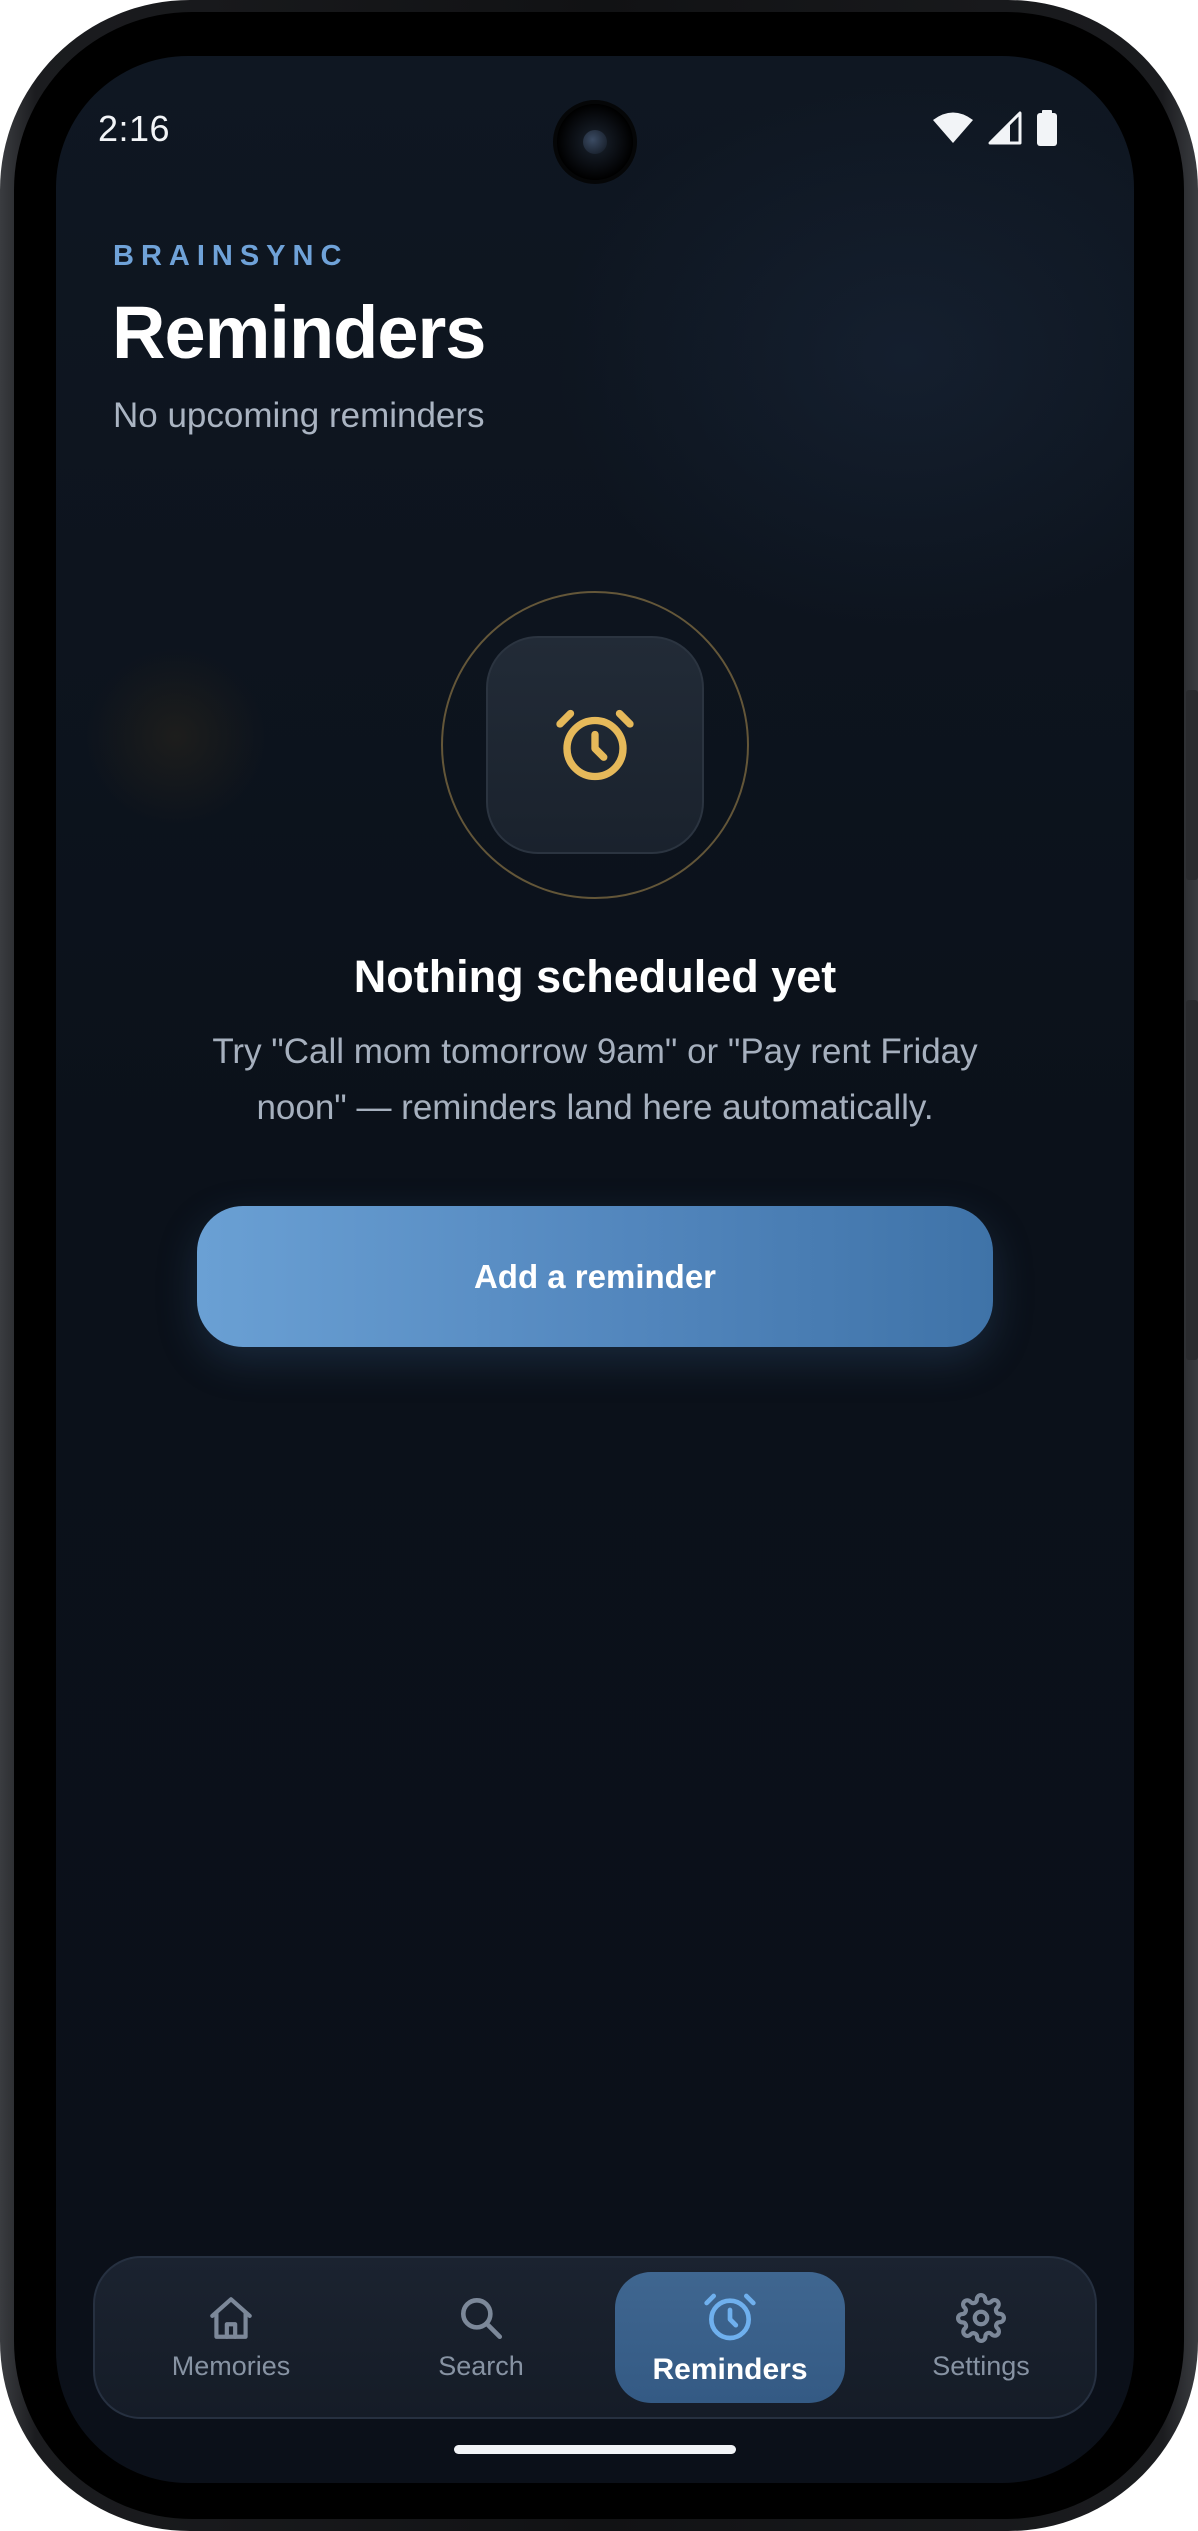 This screenshot has width=1198, height=2531. I want to click on status-icons, so click(995, 128).